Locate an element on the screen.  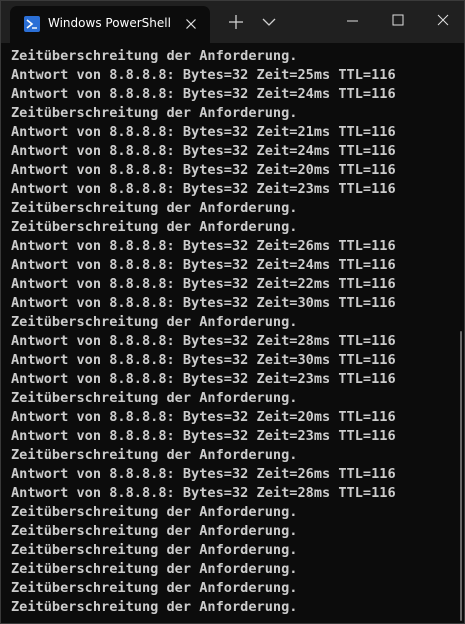
new-tab-button is located at coordinates (236, 21).